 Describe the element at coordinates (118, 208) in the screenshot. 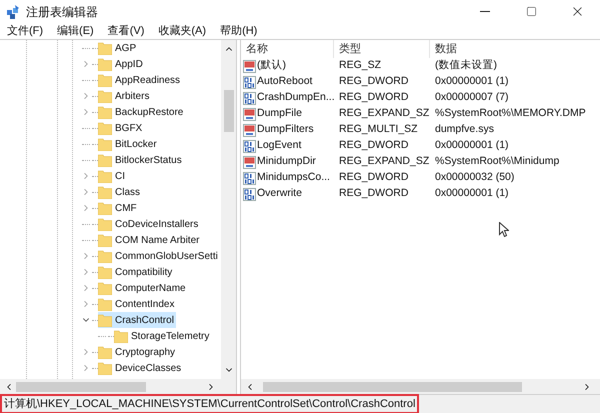

I see `tree-item: CMF` at that location.